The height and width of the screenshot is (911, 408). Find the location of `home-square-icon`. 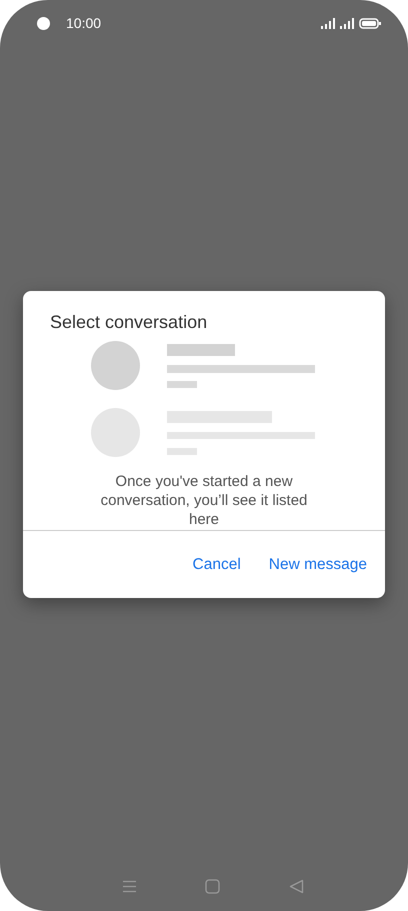

home-square-icon is located at coordinates (212, 886).